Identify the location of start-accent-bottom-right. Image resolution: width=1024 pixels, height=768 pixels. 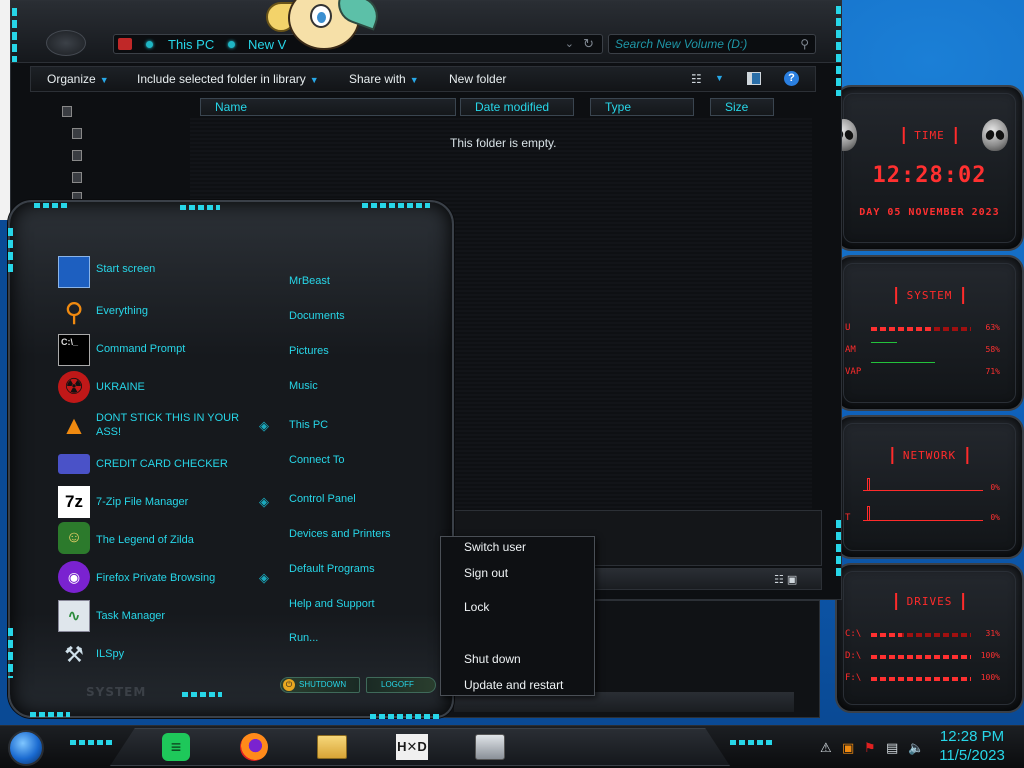
(405, 716).